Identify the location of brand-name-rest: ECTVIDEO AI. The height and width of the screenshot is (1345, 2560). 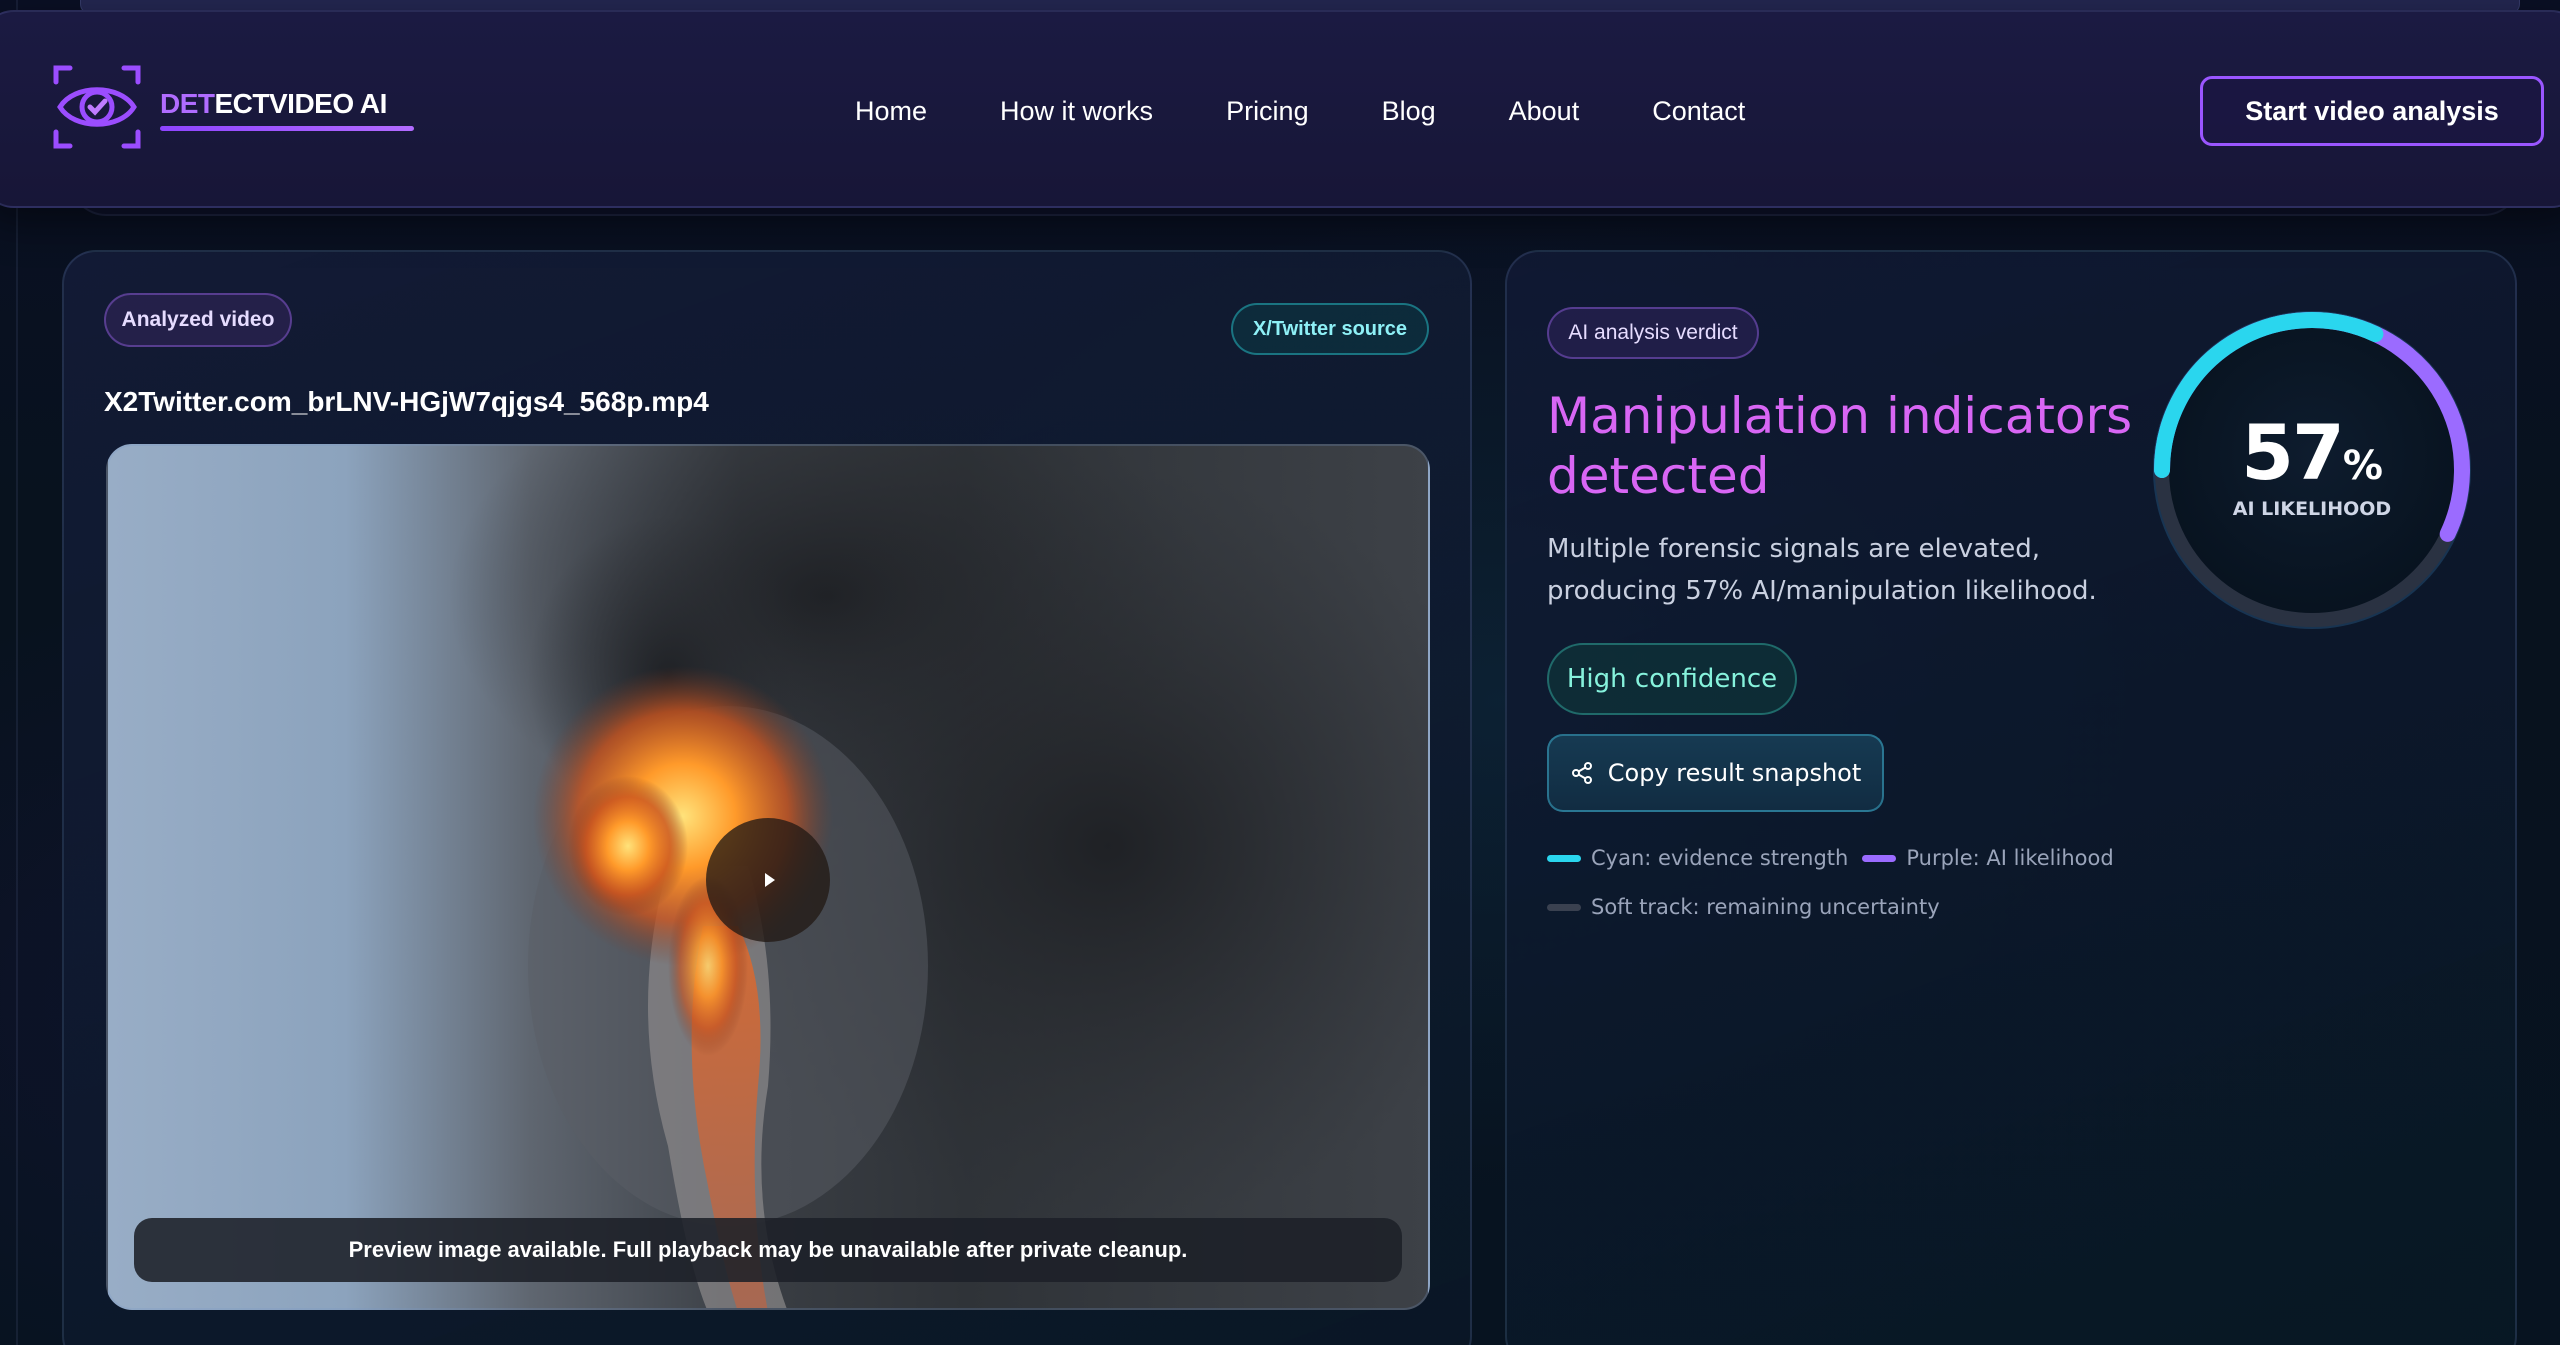
(301, 103).